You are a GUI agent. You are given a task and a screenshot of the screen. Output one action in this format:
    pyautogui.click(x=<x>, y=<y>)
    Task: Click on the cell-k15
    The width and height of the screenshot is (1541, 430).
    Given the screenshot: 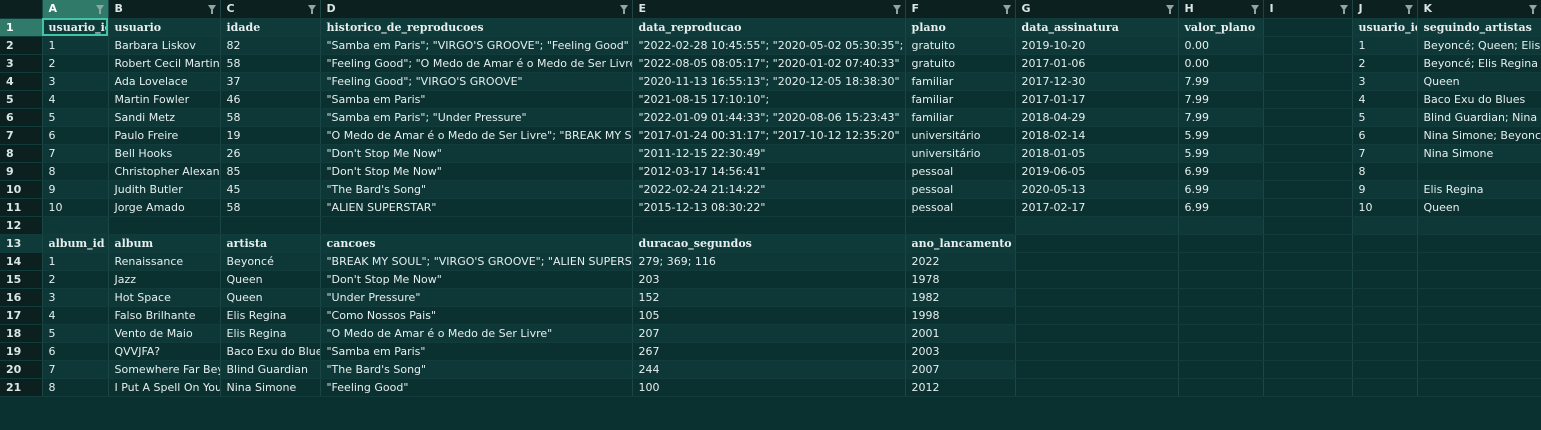 What is the action you would take?
    pyautogui.click(x=1478, y=279)
    